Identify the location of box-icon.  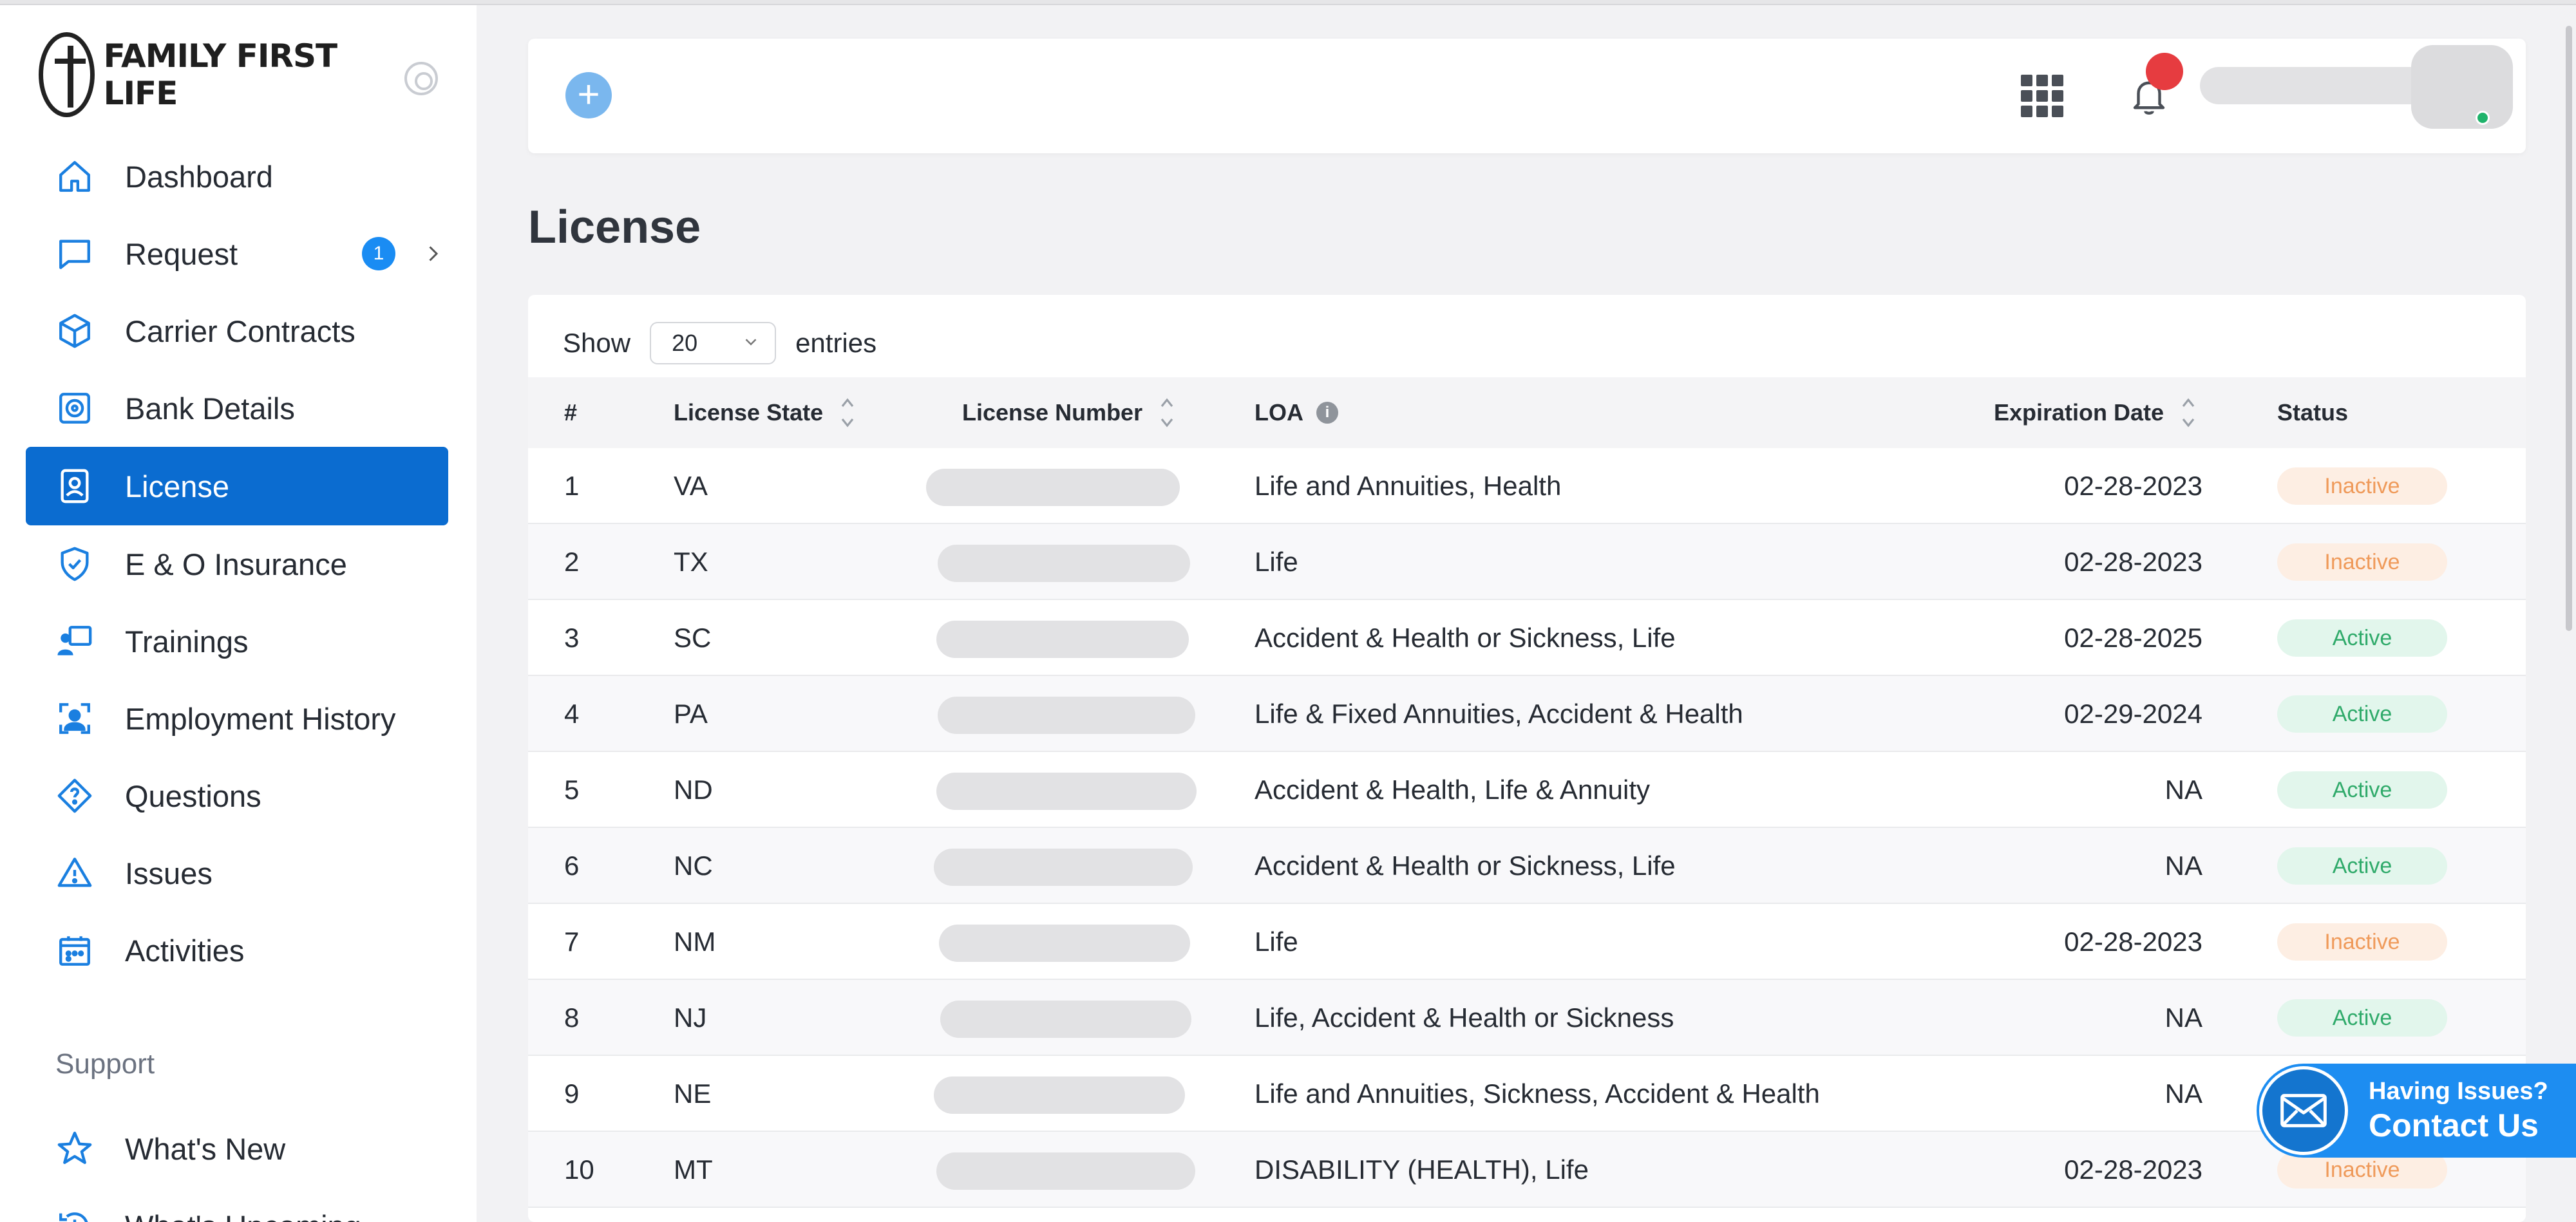
(74, 331).